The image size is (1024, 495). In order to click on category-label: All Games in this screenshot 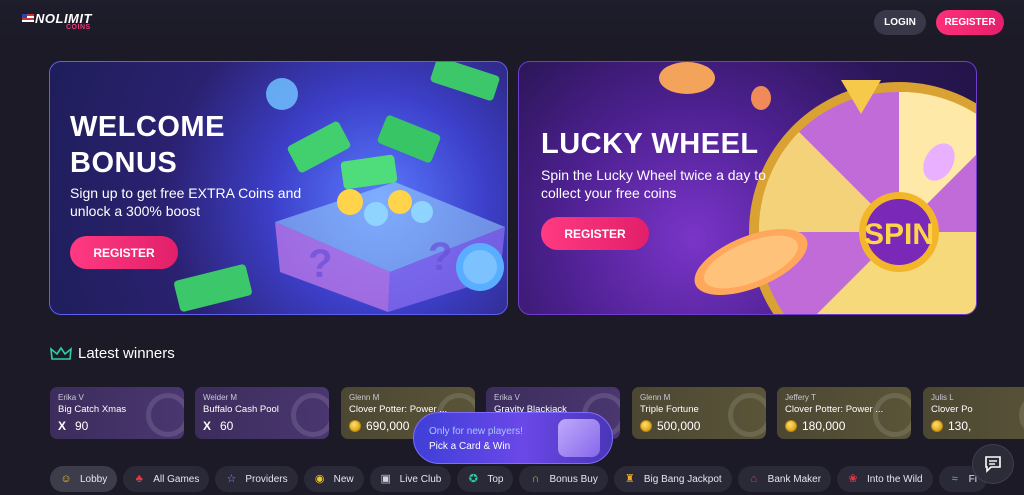, I will do `click(176, 479)`.